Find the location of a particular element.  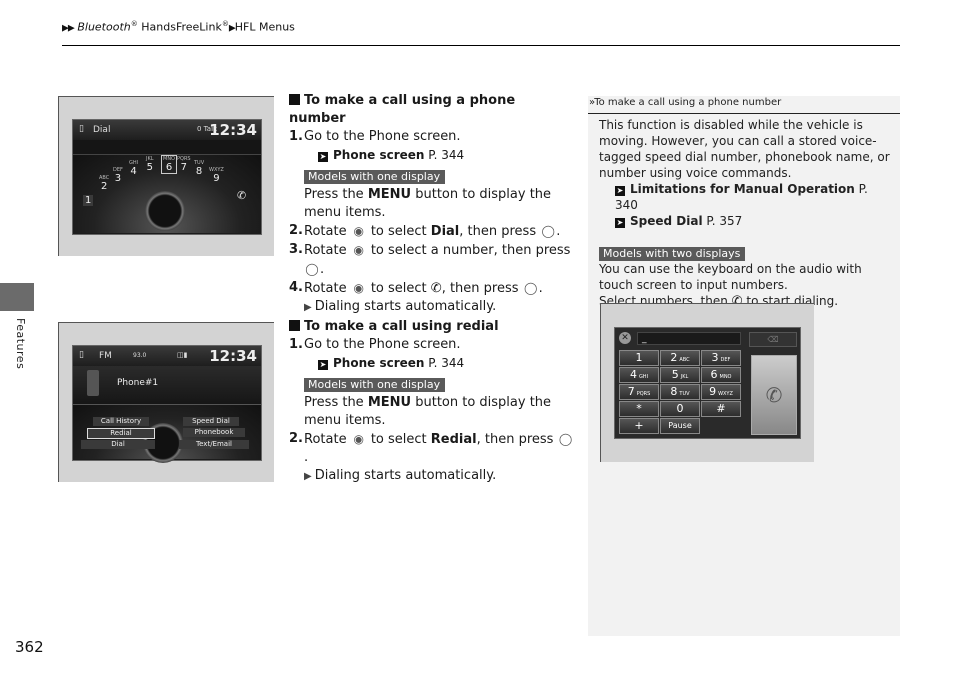

audio-frequency: 93.0 is located at coordinates (140, 355).